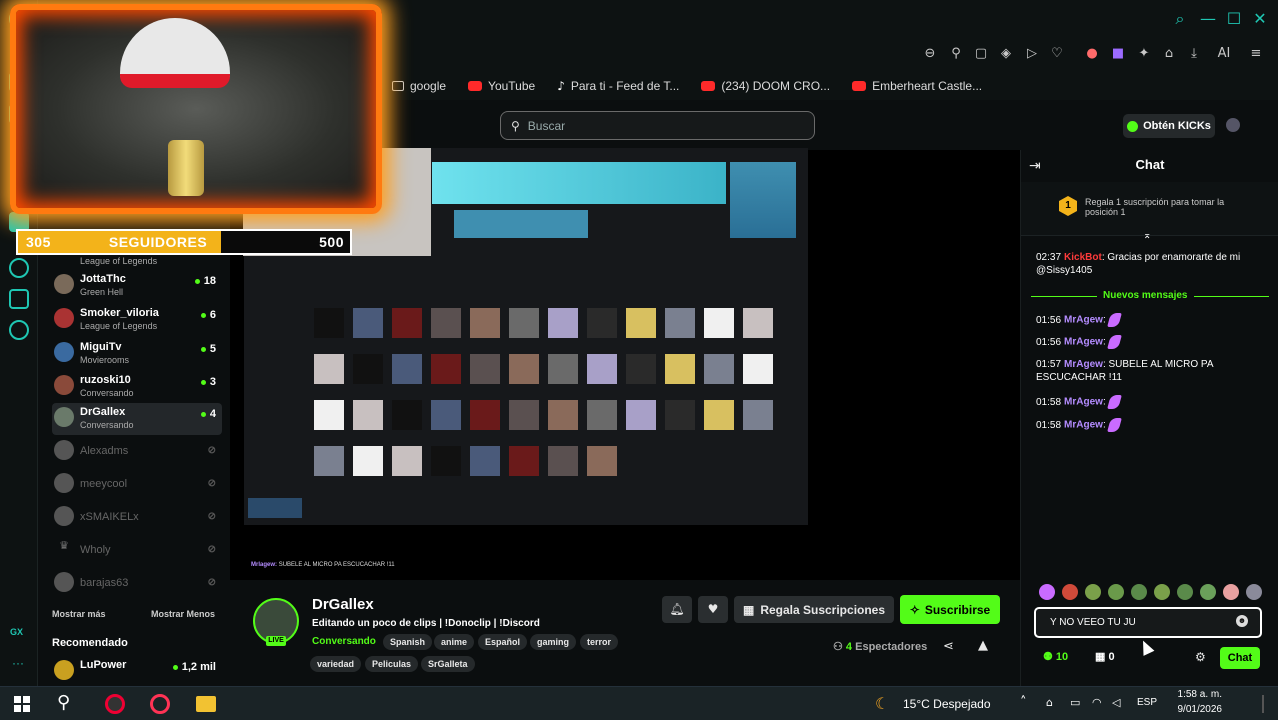  Describe the element at coordinates (79, 614) in the screenshot. I see `show-more-link: Mostrar más` at that location.